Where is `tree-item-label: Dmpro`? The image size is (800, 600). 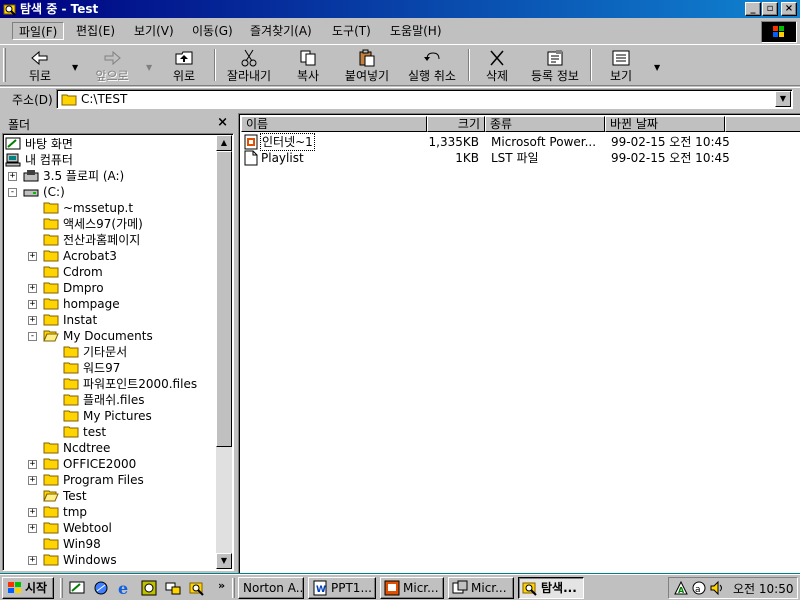 tree-item-label: Dmpro is located at coordinates (83, 288).